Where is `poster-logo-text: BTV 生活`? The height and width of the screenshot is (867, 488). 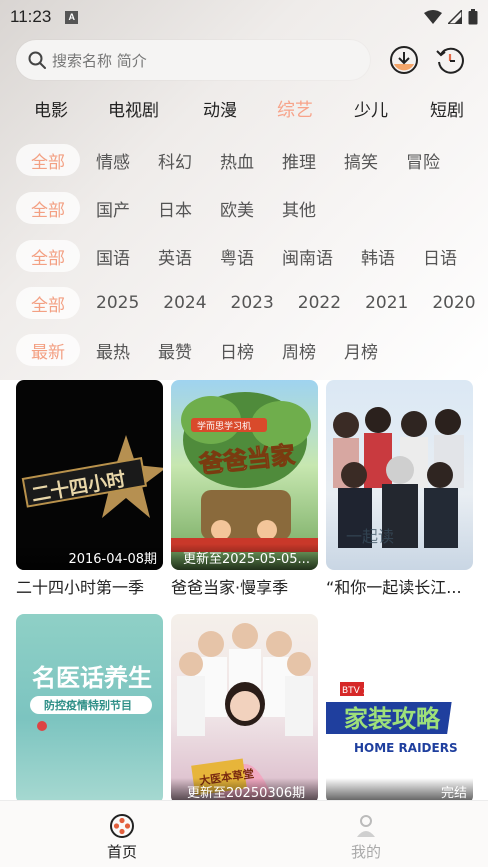 poster-logo-text: BTV 生活 is located at coordinates (361, 690).